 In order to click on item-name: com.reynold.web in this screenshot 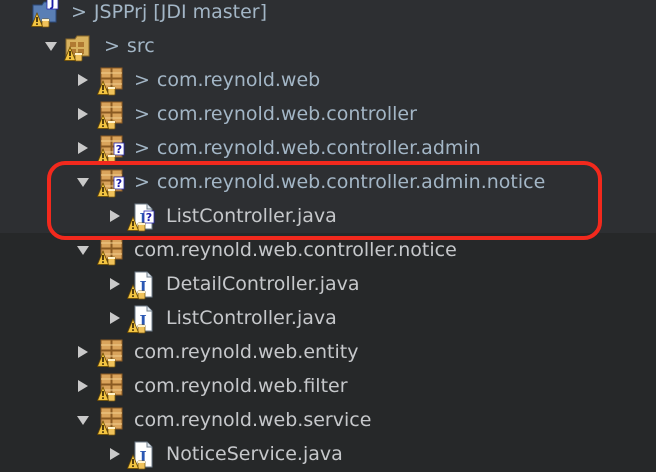, I will do `click(238, 80)`.